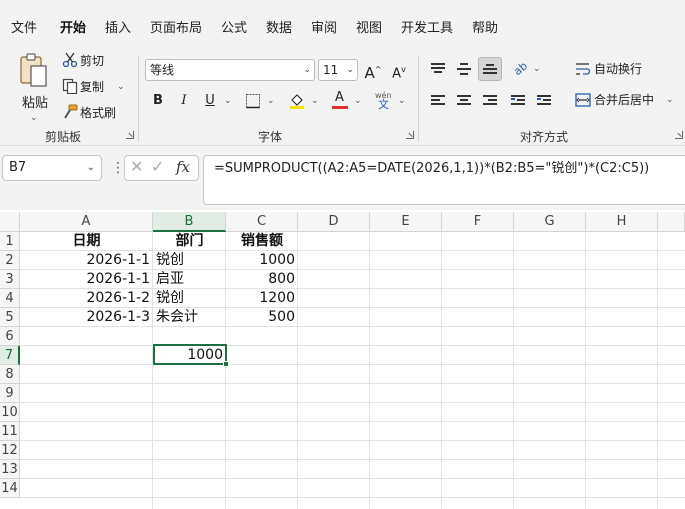  I want to click on underline-dropdown-icon: ⌄, so click(228, 101).